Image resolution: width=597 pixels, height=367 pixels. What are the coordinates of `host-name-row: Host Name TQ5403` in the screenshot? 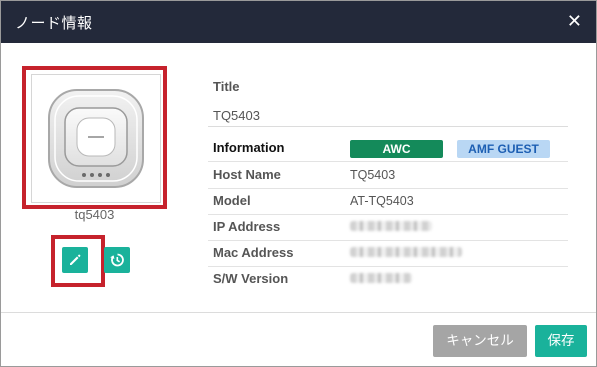 It's located at (388, 175).